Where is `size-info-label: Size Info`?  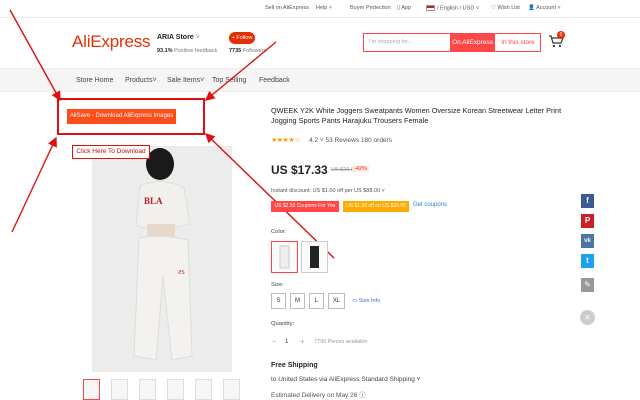 size-info-label: Size Info is located at coordinates (369, 301).